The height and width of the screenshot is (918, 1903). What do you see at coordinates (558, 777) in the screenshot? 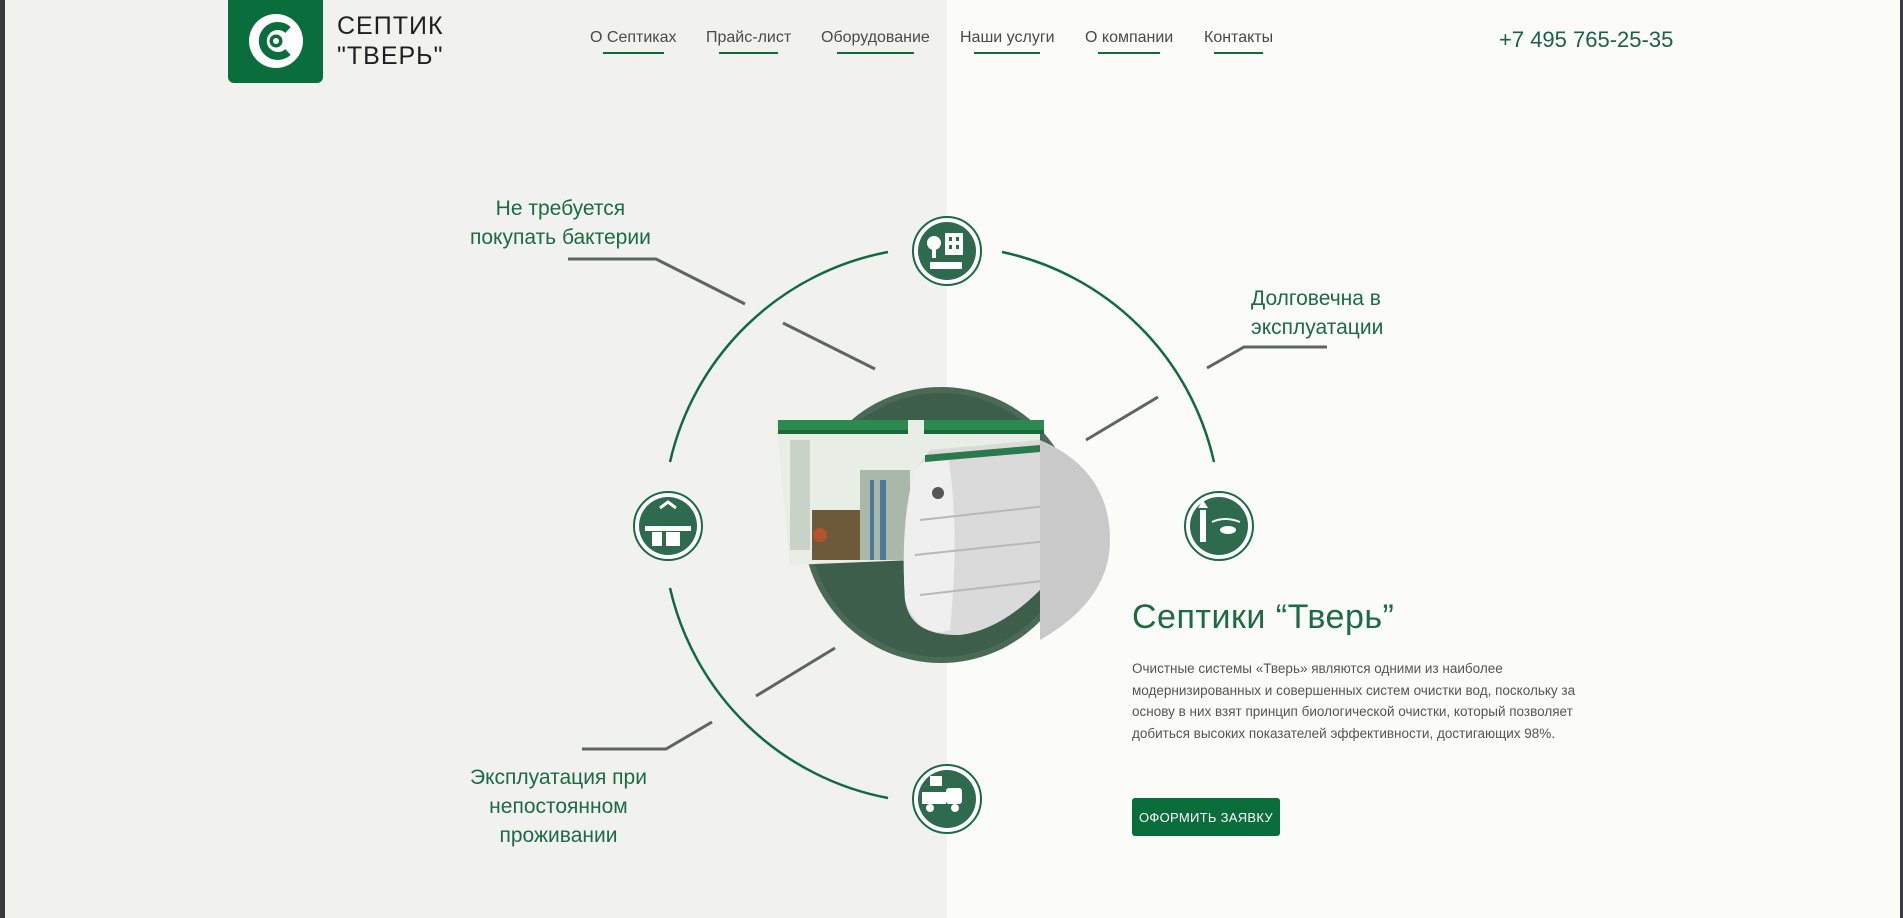
I see `feature-bottom-left-line-1: Эксплуатация при` at bounding box center [558, 777].